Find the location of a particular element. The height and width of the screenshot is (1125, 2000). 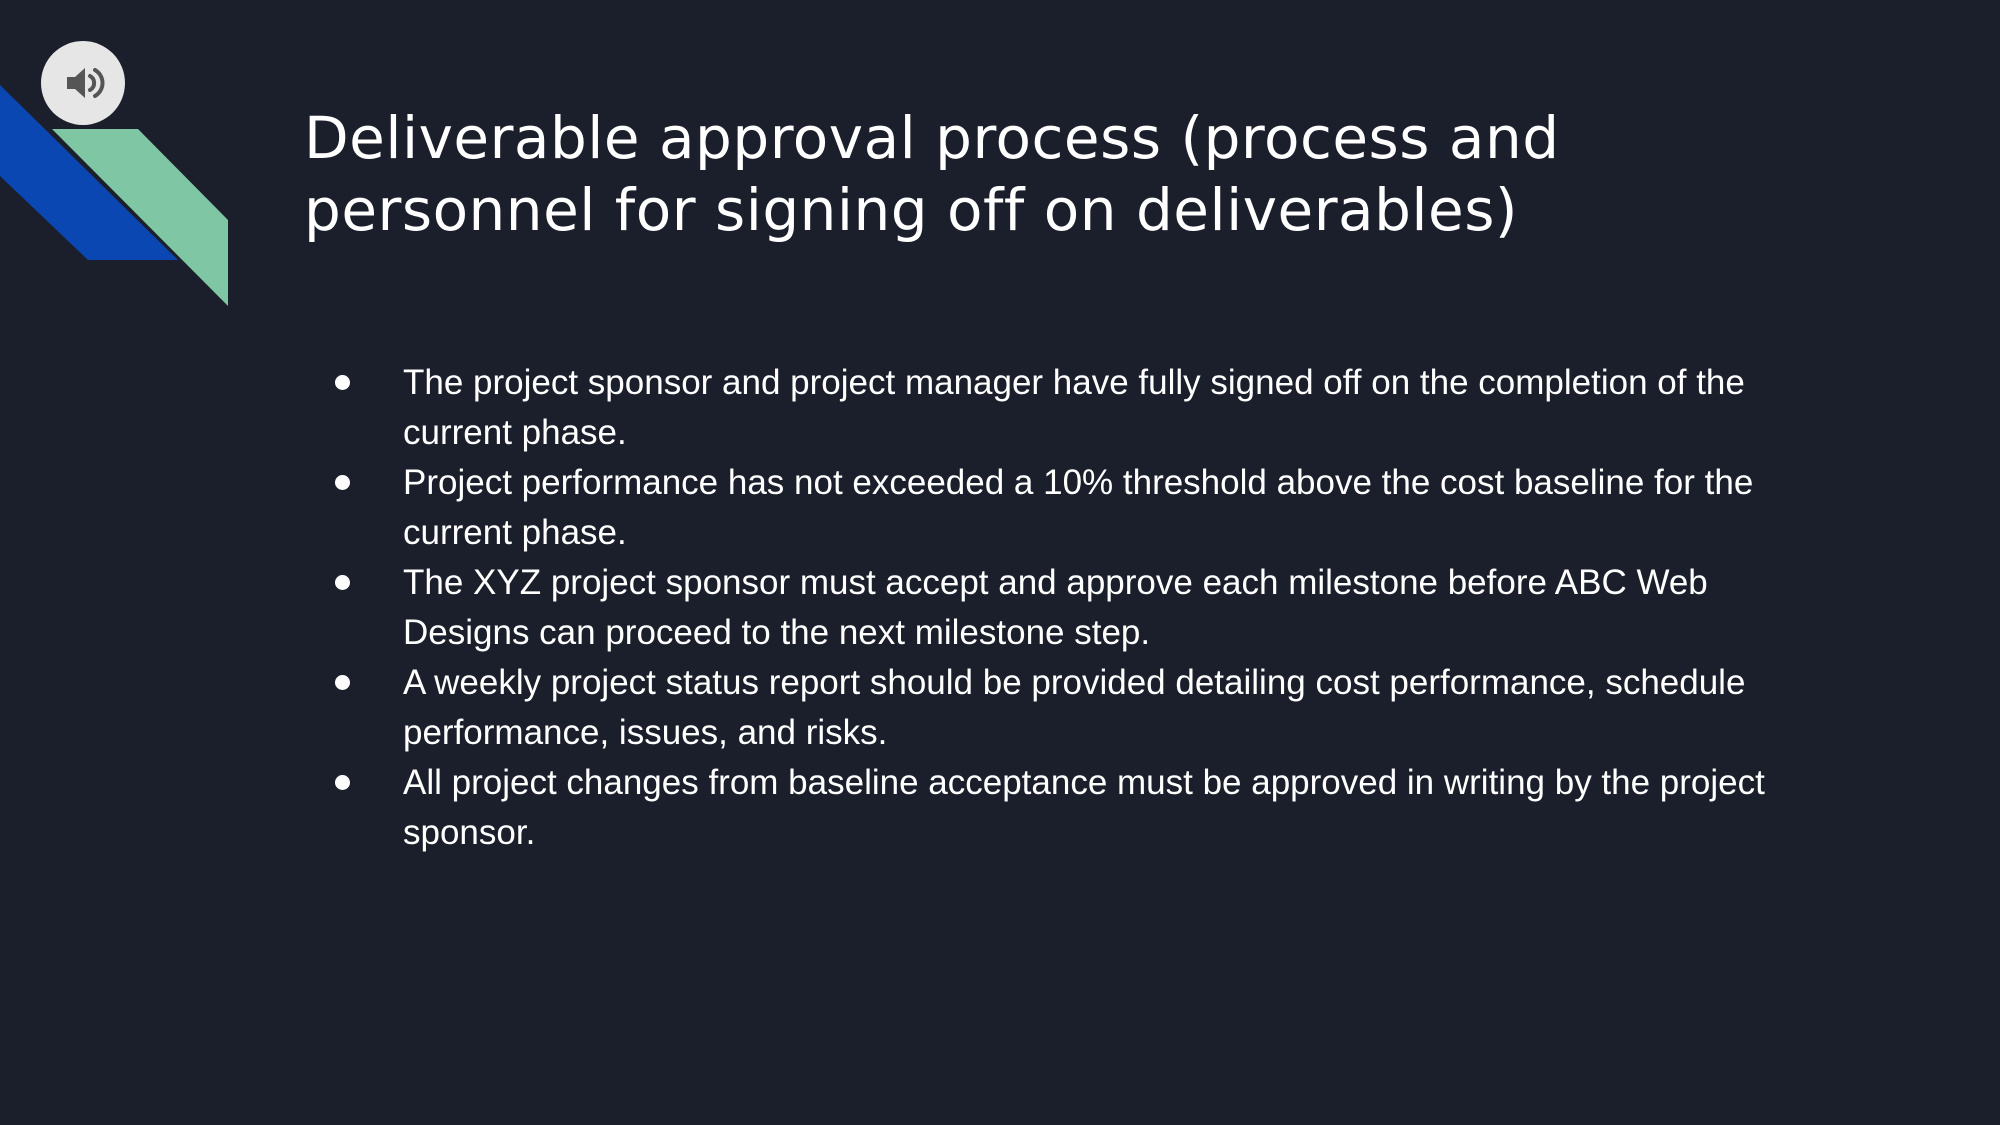

audio-play-button is located at coordinates (83, 83).